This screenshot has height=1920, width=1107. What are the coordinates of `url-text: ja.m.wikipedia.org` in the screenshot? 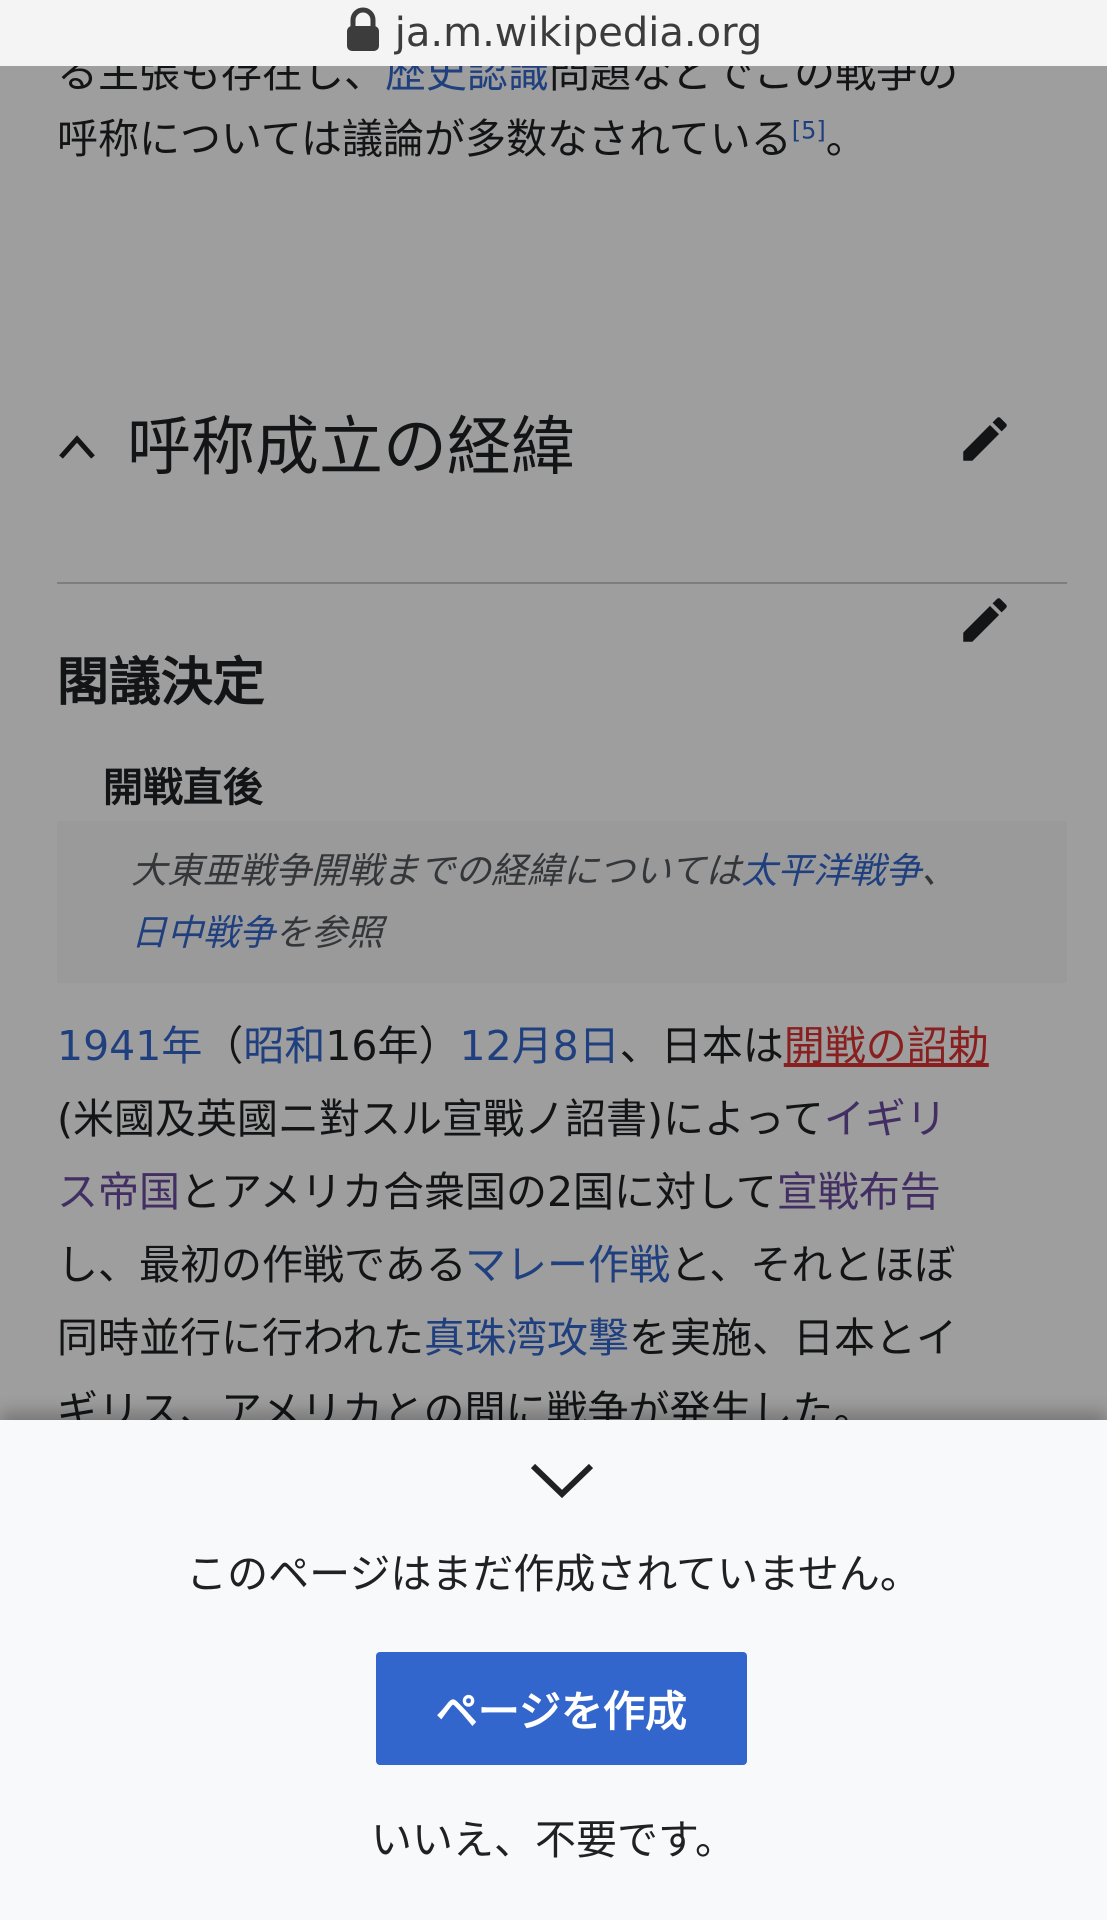 It's located at (578, 33).